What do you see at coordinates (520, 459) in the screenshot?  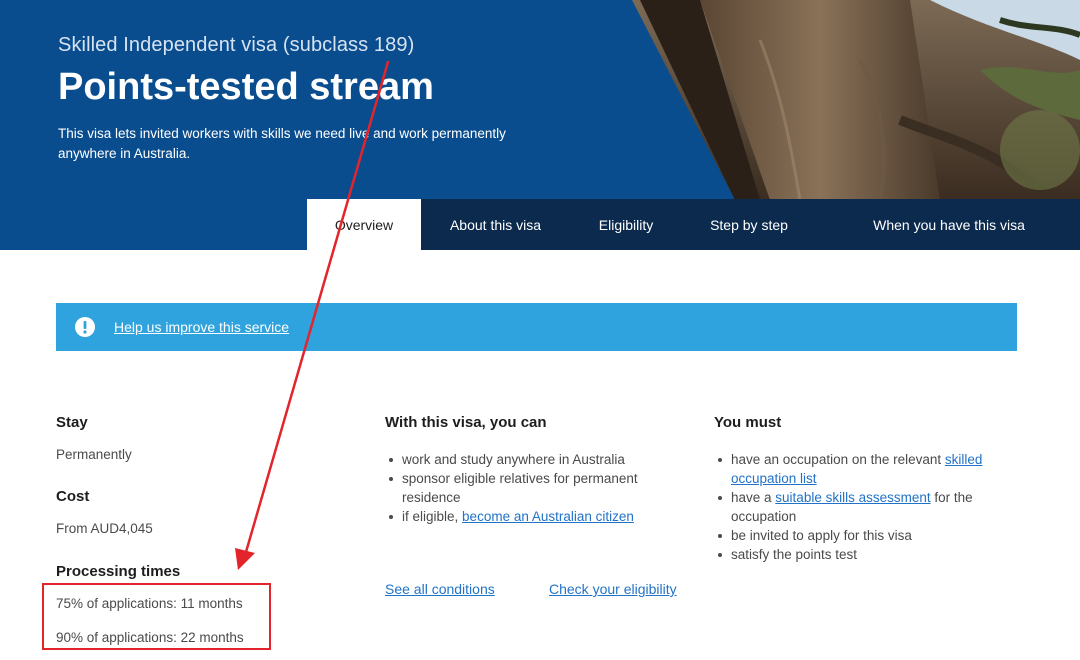 I see `list-item: work and study anywhere in Australia` at bounding box center [520, 459].